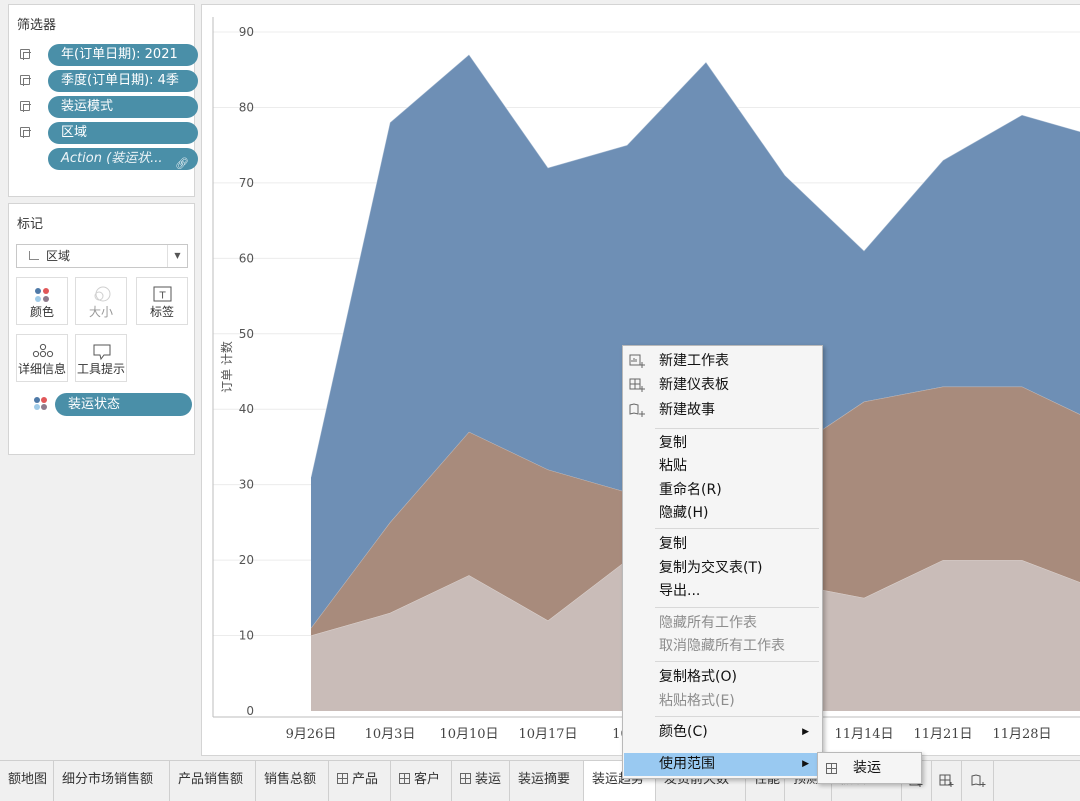  I want to click on menu-item-label: 新建故事, so click(687, 410).